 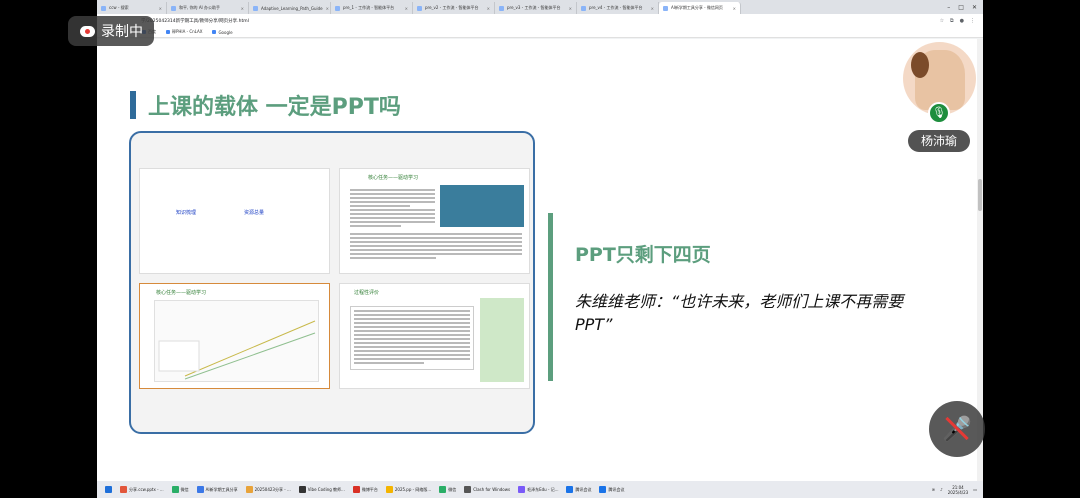 What do you see at coordinates (540, 32) in the screenshot?
I see `bookmarks-bar: 百度 释PHIA - CnLAX Google` at bounding box center [540, 32].